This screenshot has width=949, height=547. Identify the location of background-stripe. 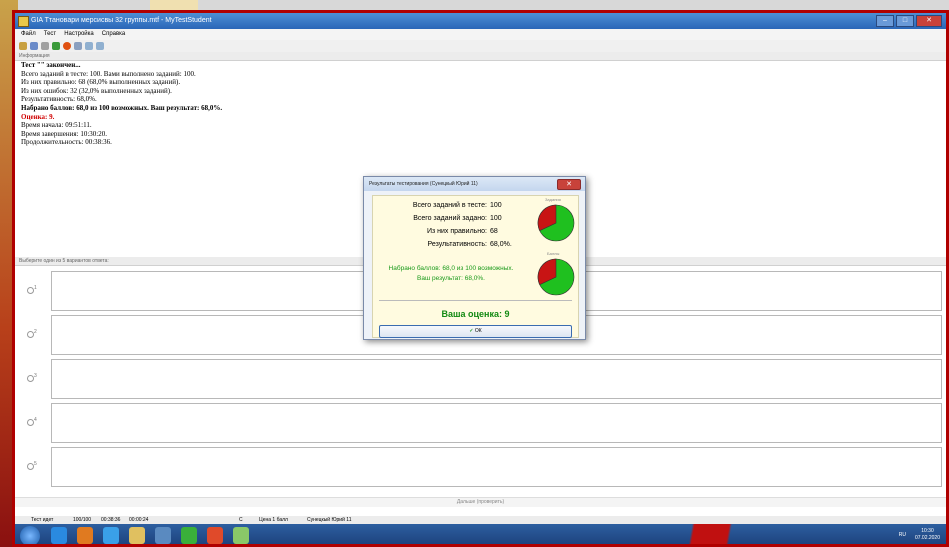
(715, 534).